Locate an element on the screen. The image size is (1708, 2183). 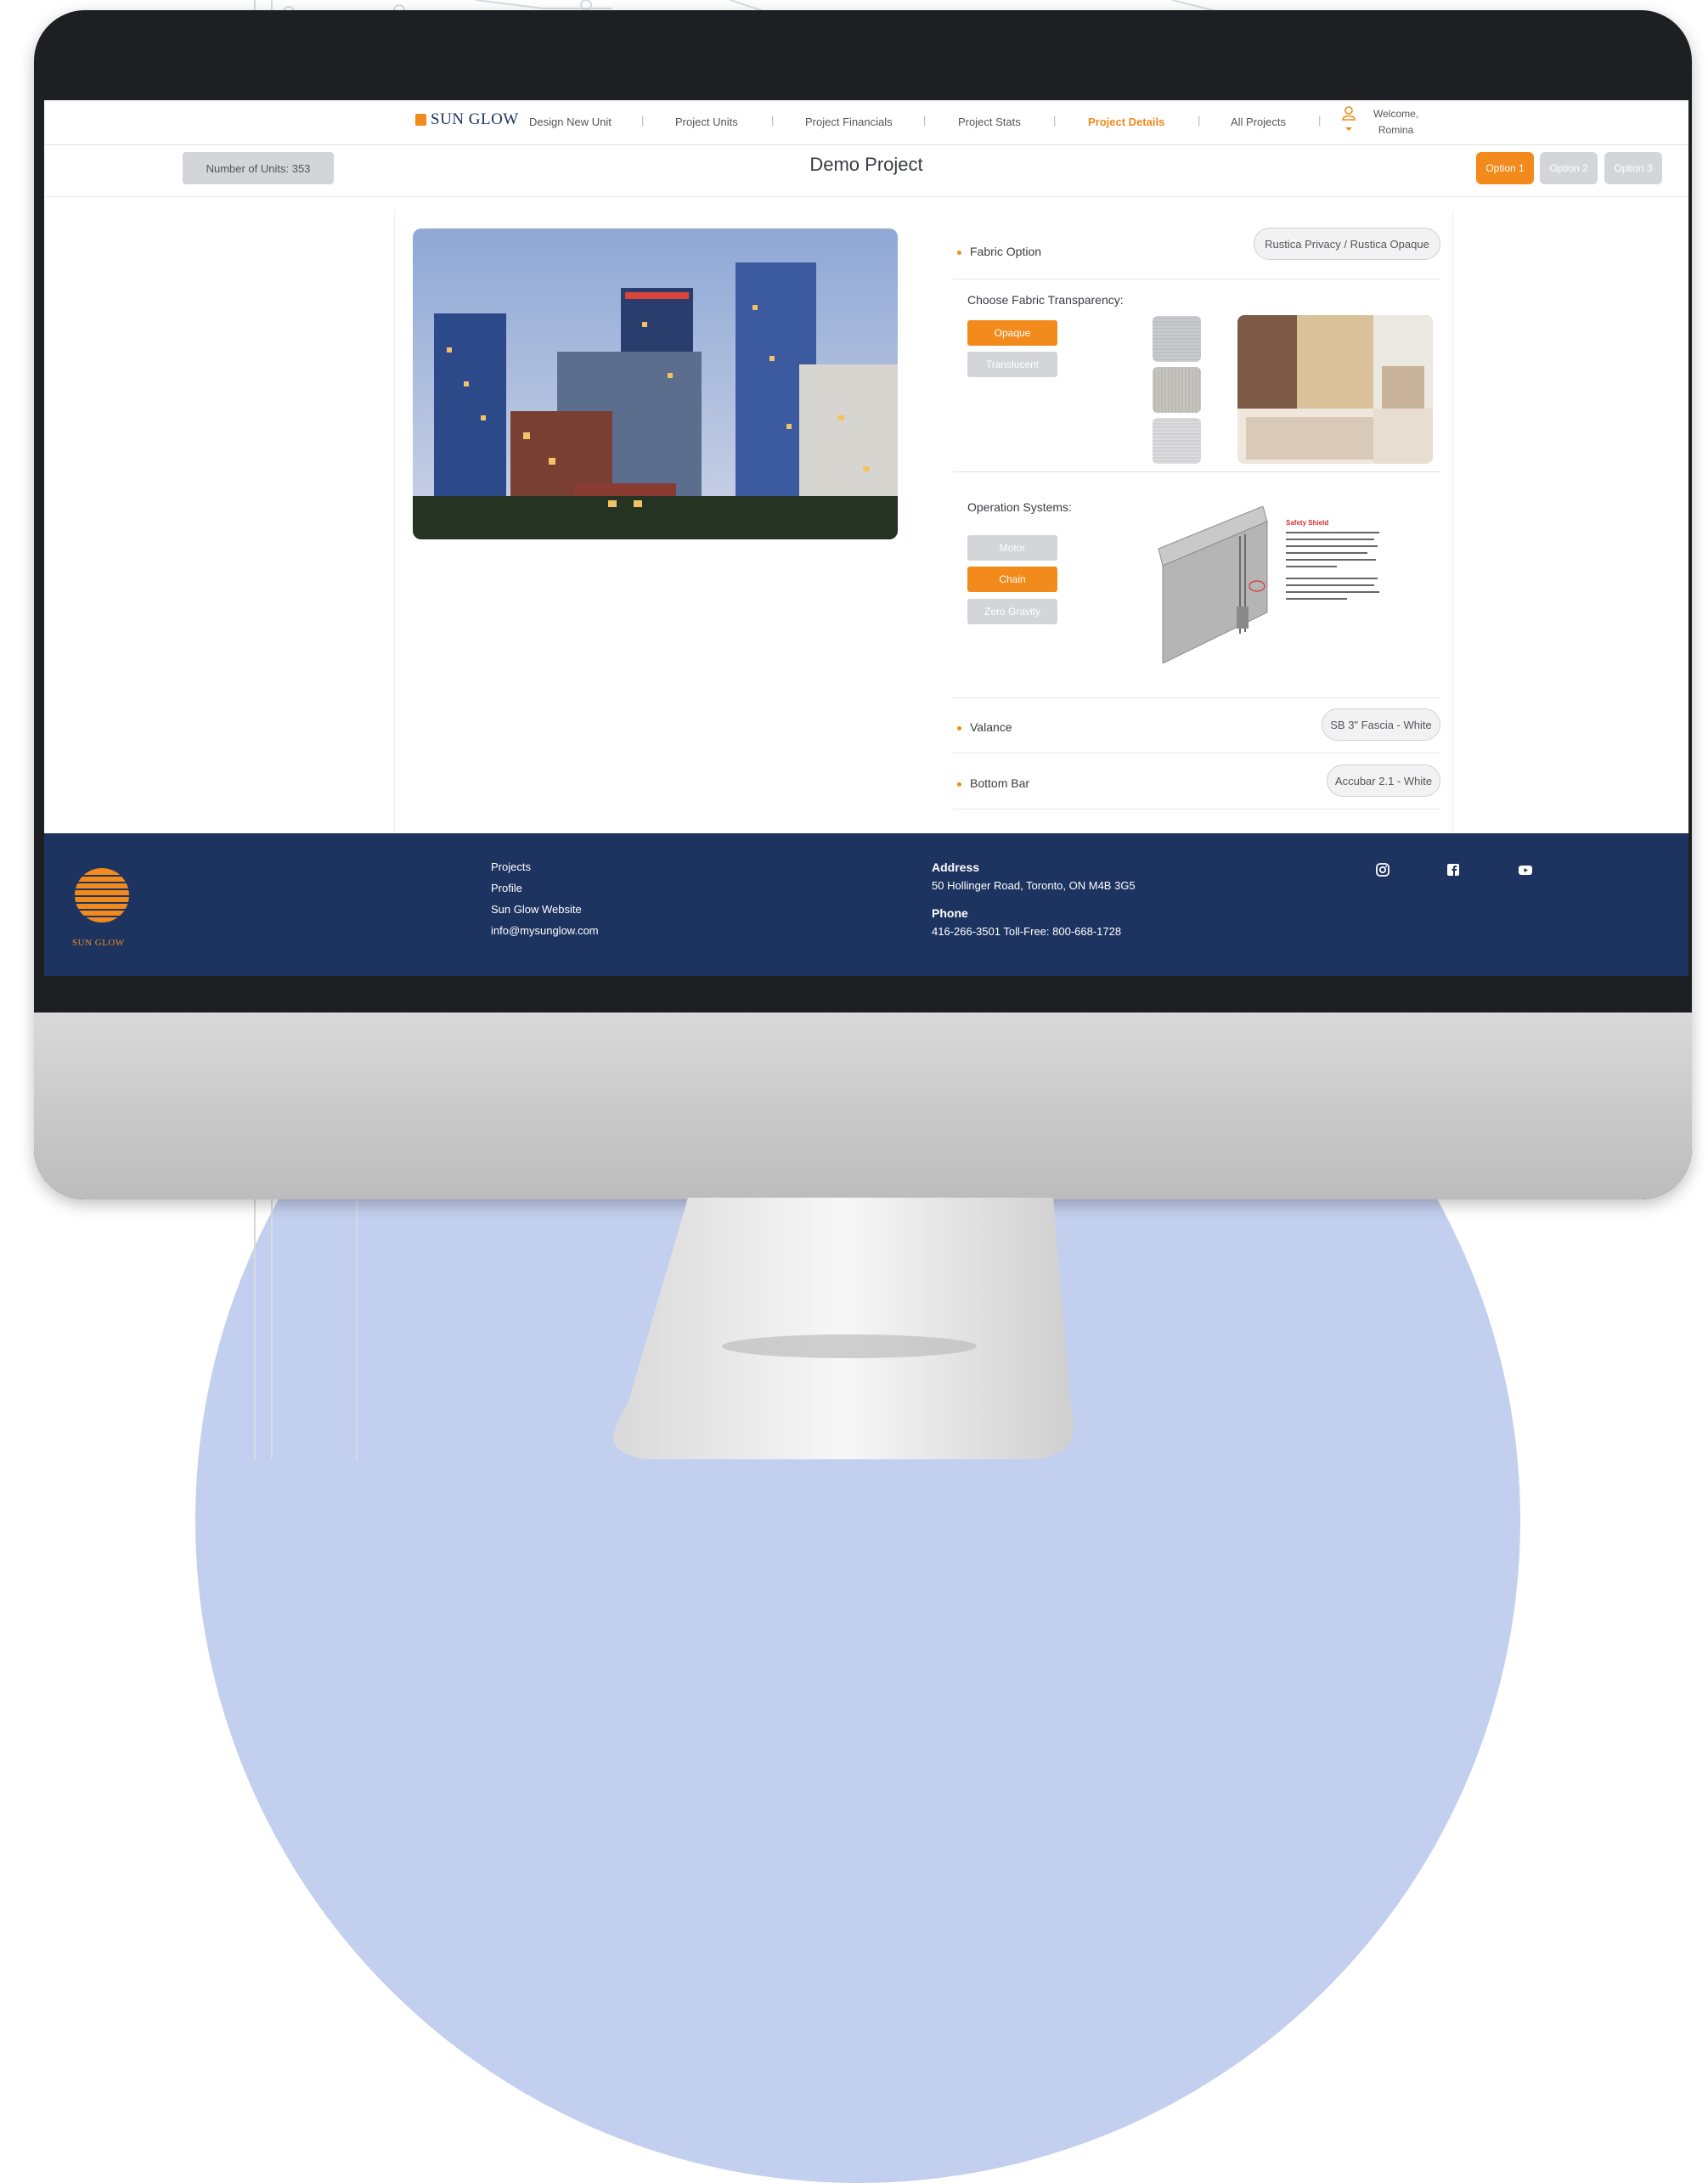
units-count-chip: Number of Units: 353 is located at coordinates (258, 168).